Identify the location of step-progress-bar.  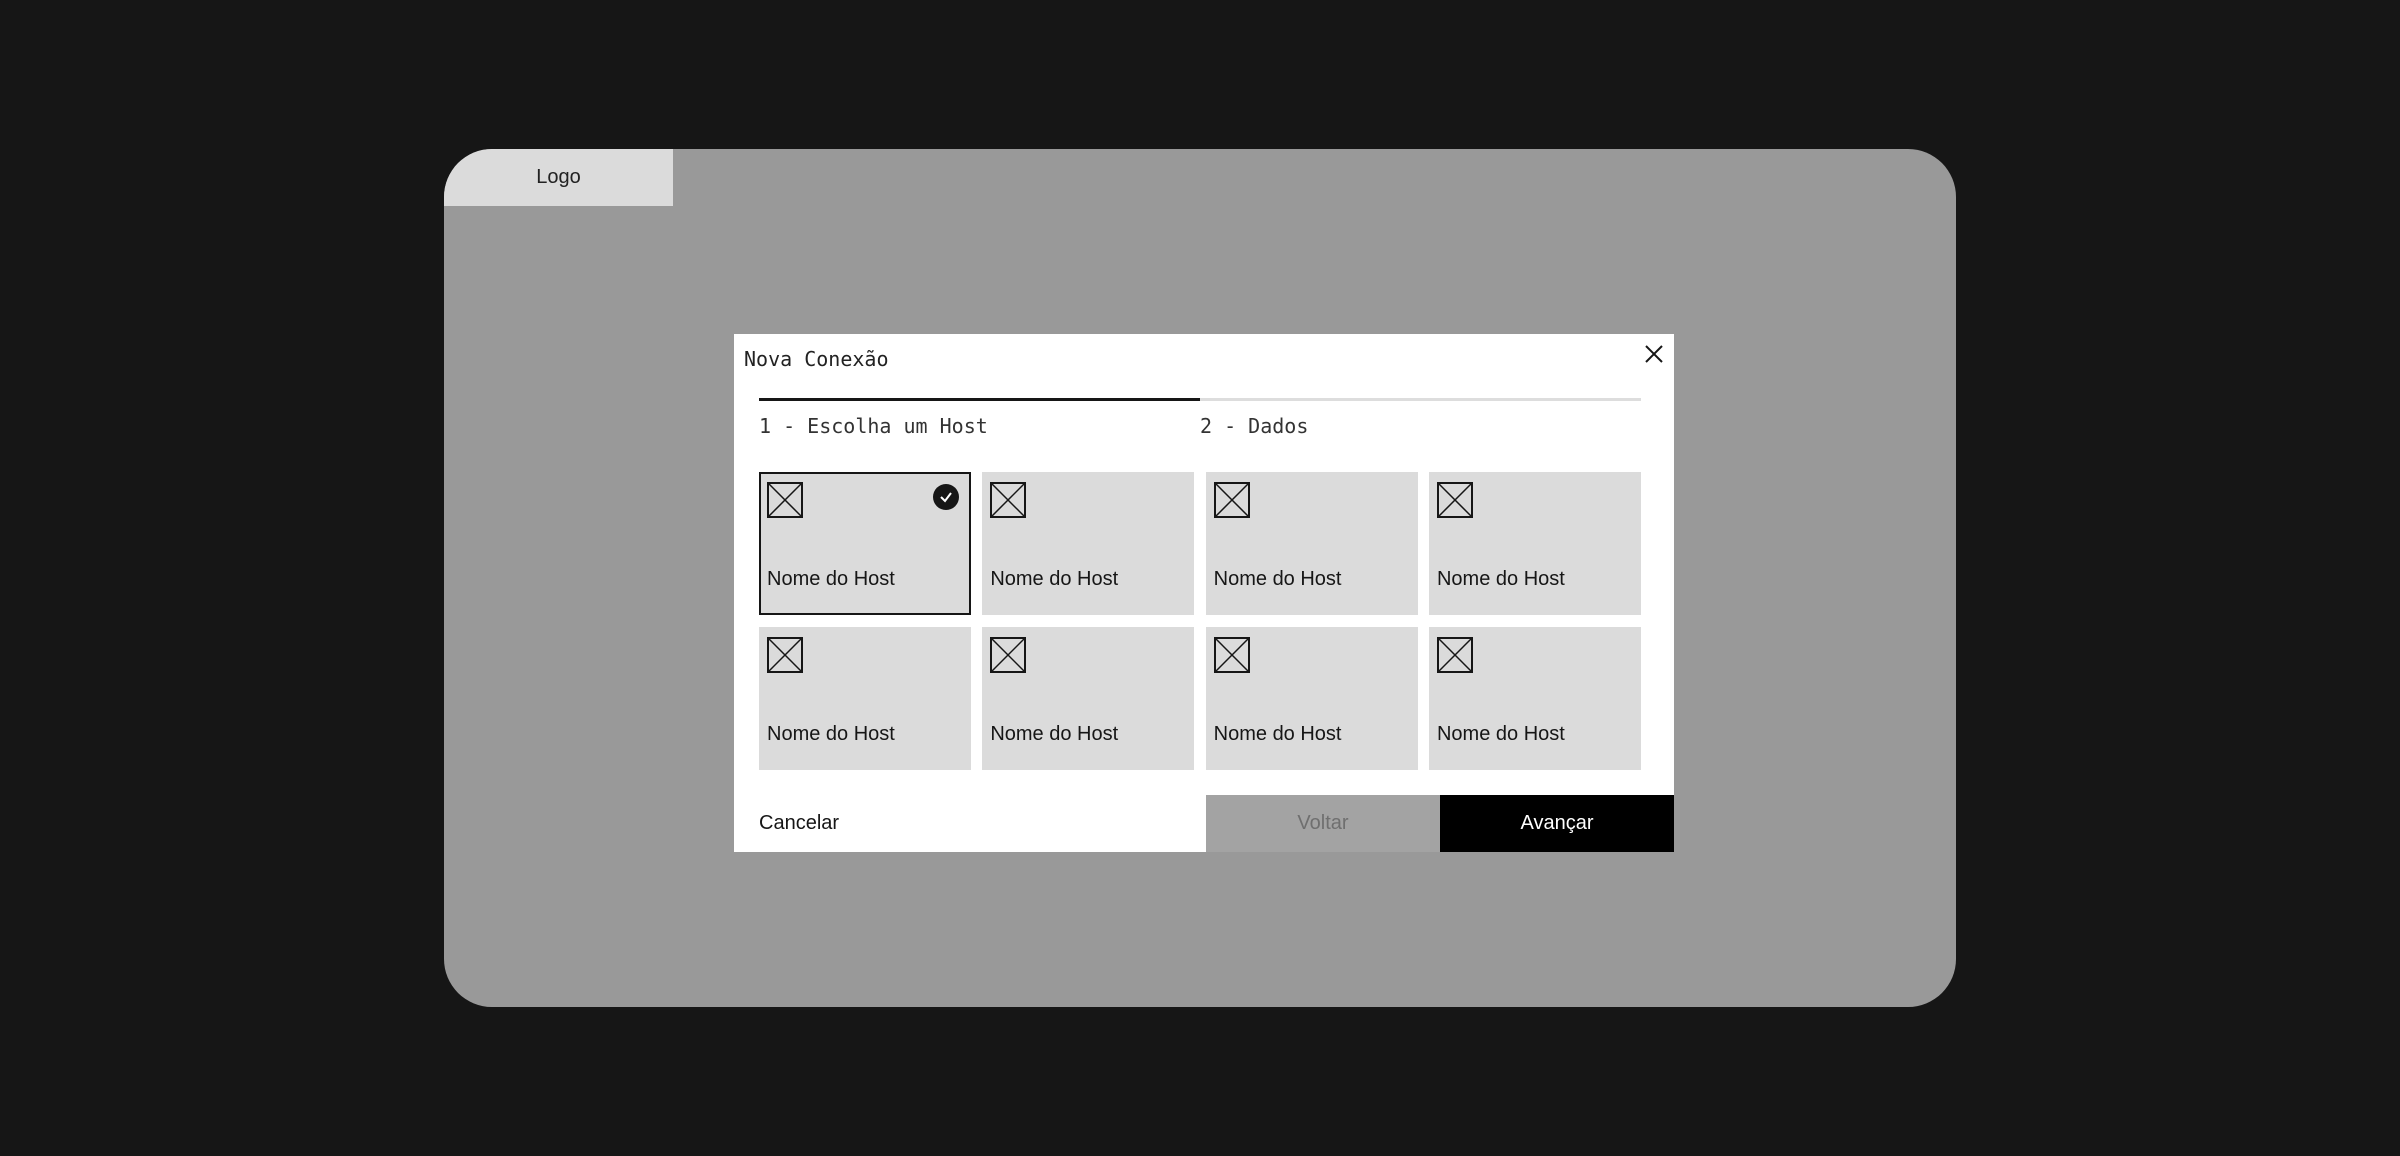
(1200, 399).